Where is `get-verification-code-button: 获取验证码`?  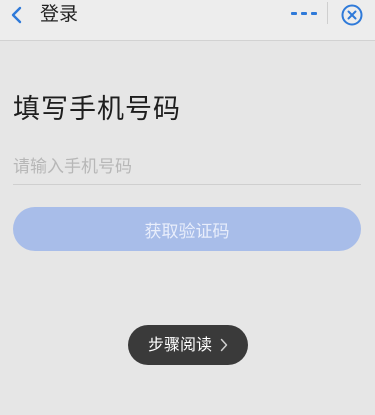 get-verification-code-button: 获取验证码 is located at coordinates (187, 229).